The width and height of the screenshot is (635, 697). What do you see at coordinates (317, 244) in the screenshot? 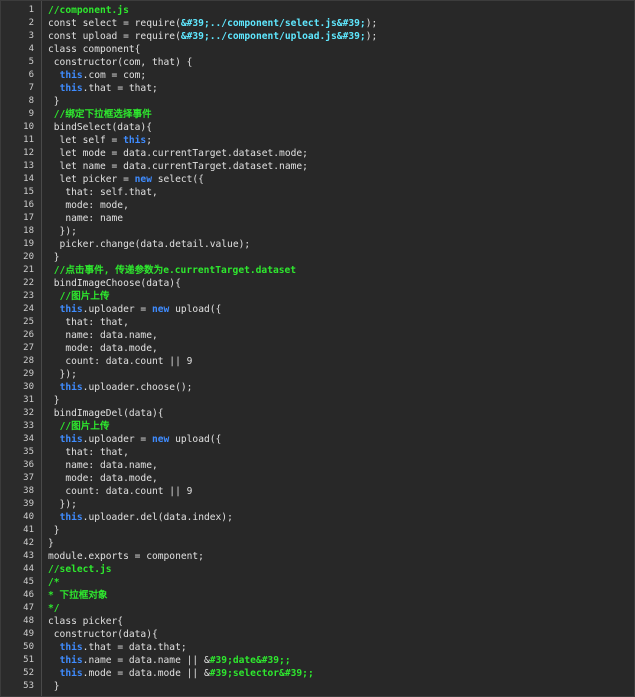
I see `code-line: 19 picker.change(data.detail.value);` at bounding box center [317, 244].